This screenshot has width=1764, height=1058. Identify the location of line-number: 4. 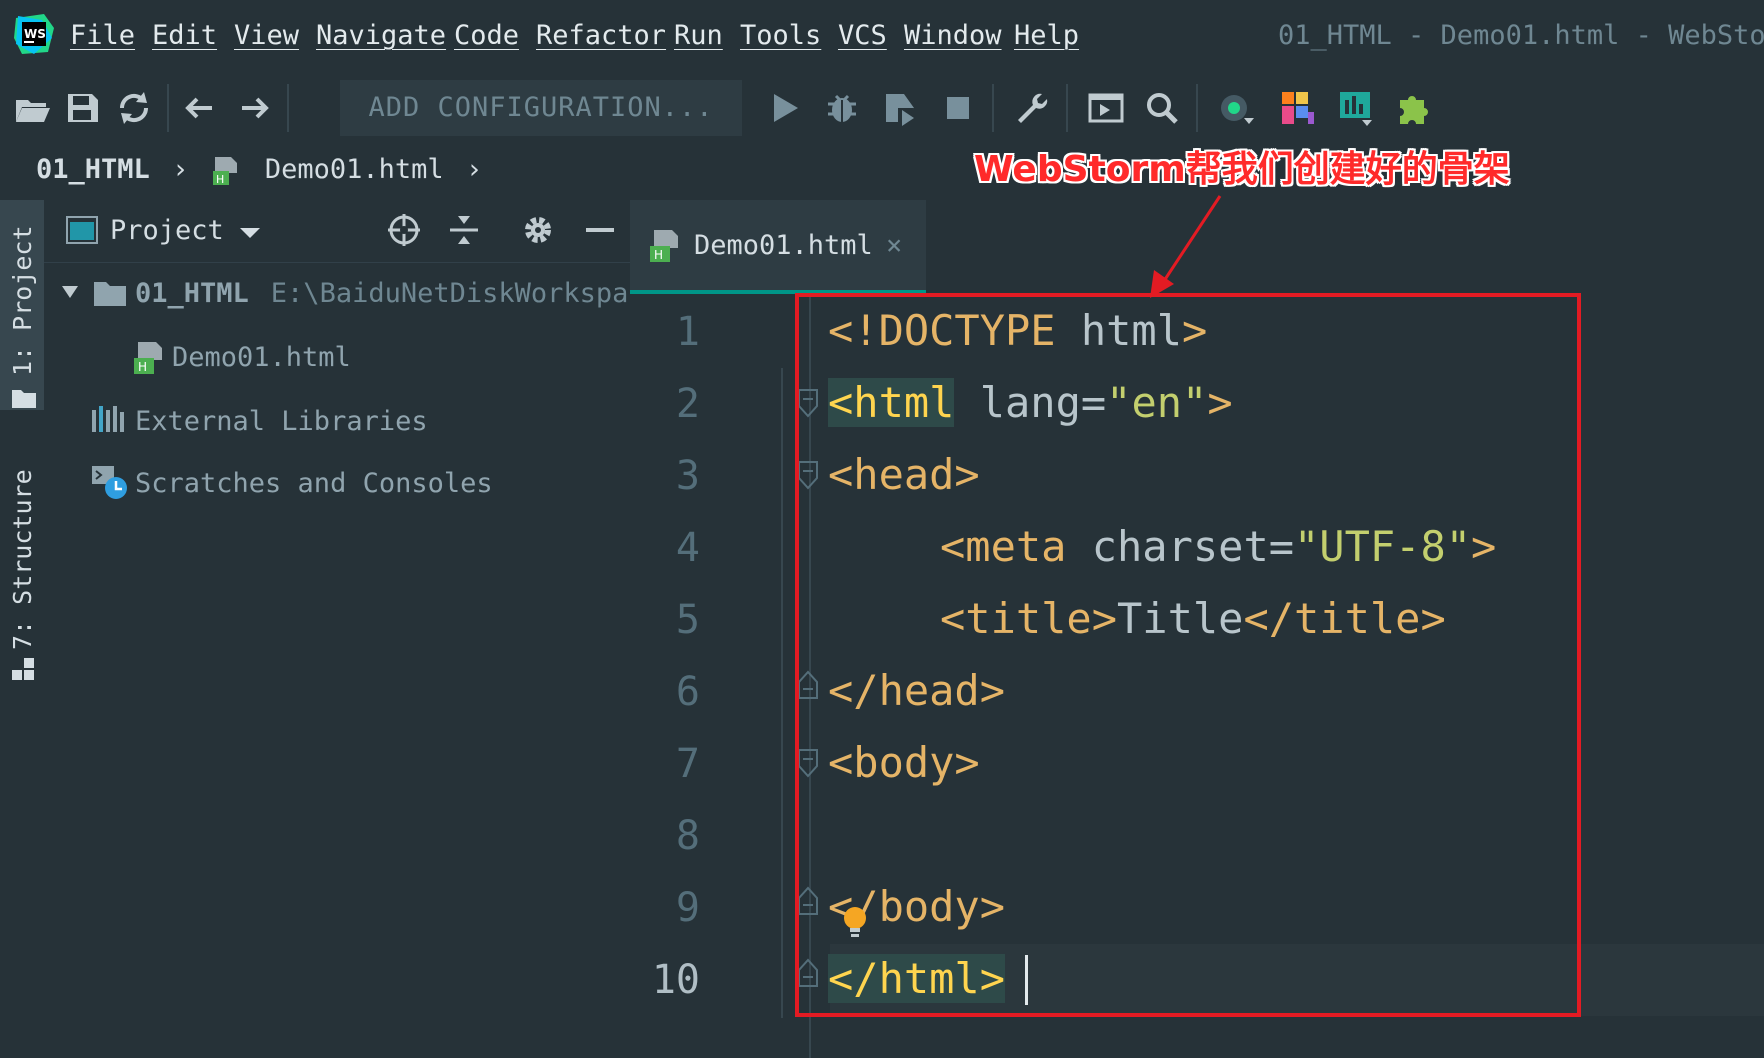
(687, 548).